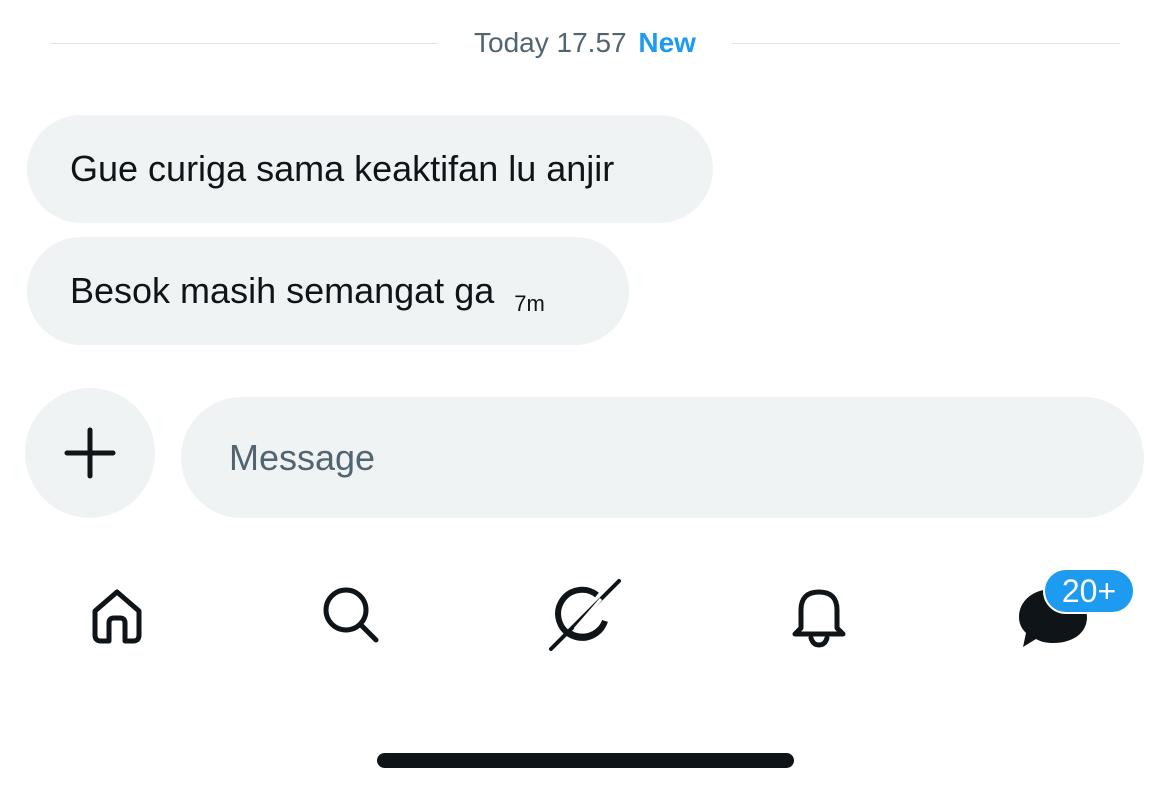 The image size is (1170, 792). I want to click on search-icon, so click(351, 615).